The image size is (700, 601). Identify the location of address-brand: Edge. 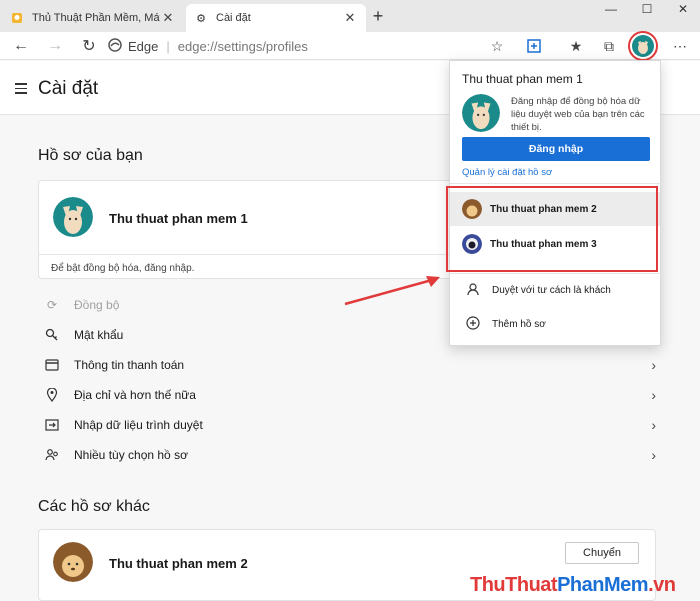
(143, 46).